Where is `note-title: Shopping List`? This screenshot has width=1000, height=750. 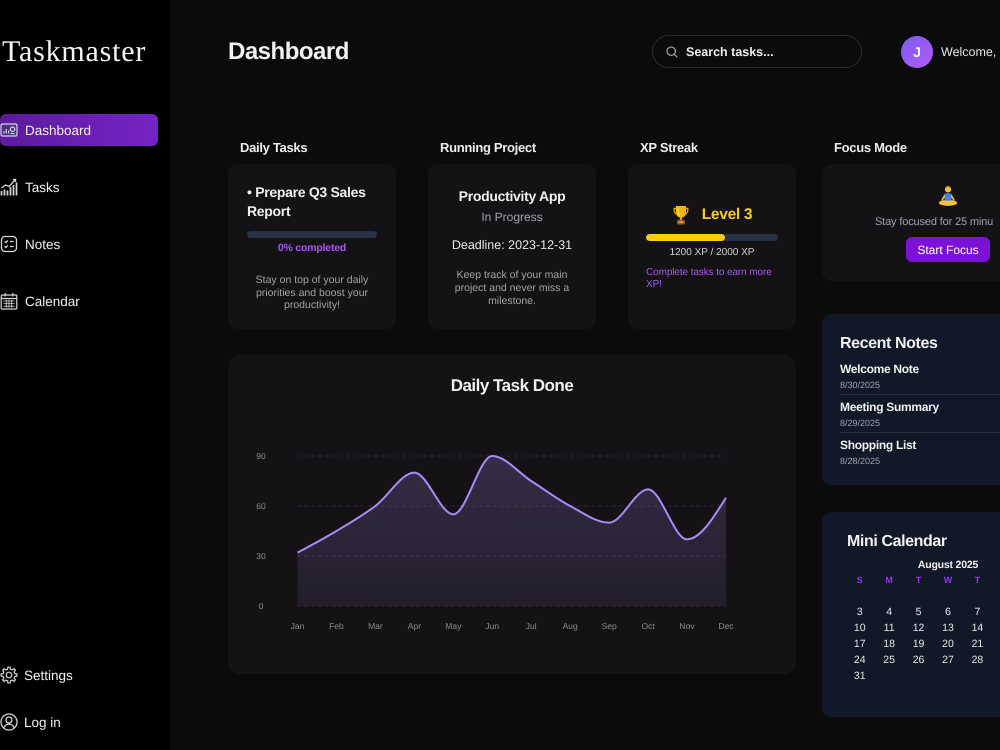
note-title: Shopping List is located at coordinates (878, 445).